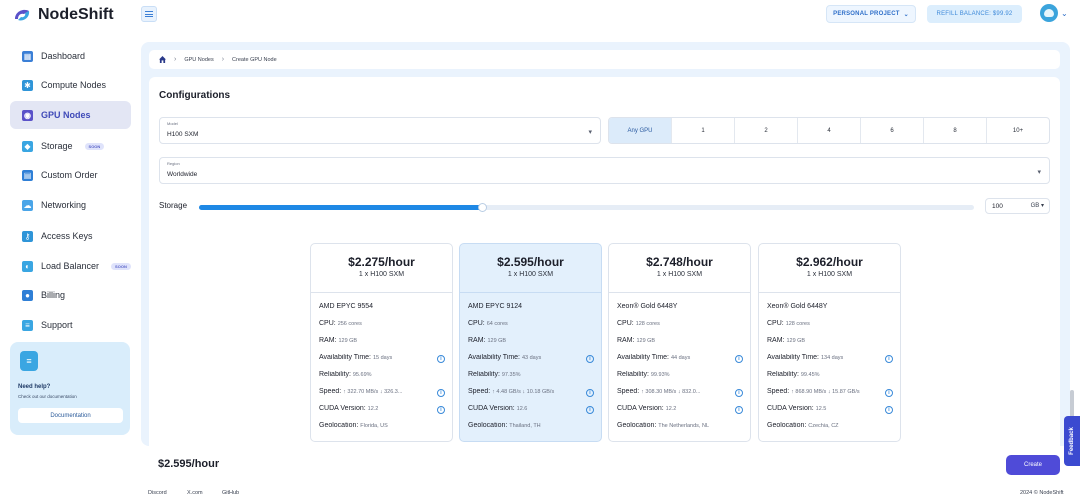 Image resolution: width=1080 pixels, height=501 pixels. Describe the element at coordinates (27, 236) in the screenshot. I see `key-icon: ⚷` at that location.